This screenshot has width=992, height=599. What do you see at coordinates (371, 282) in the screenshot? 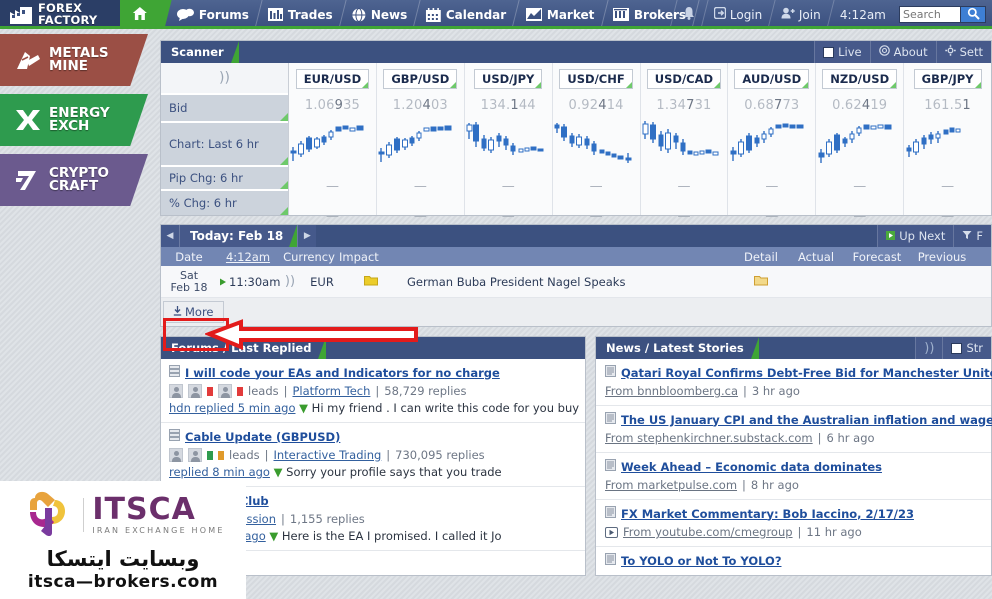
I see `event-impact` at bounding box center [371, 282].